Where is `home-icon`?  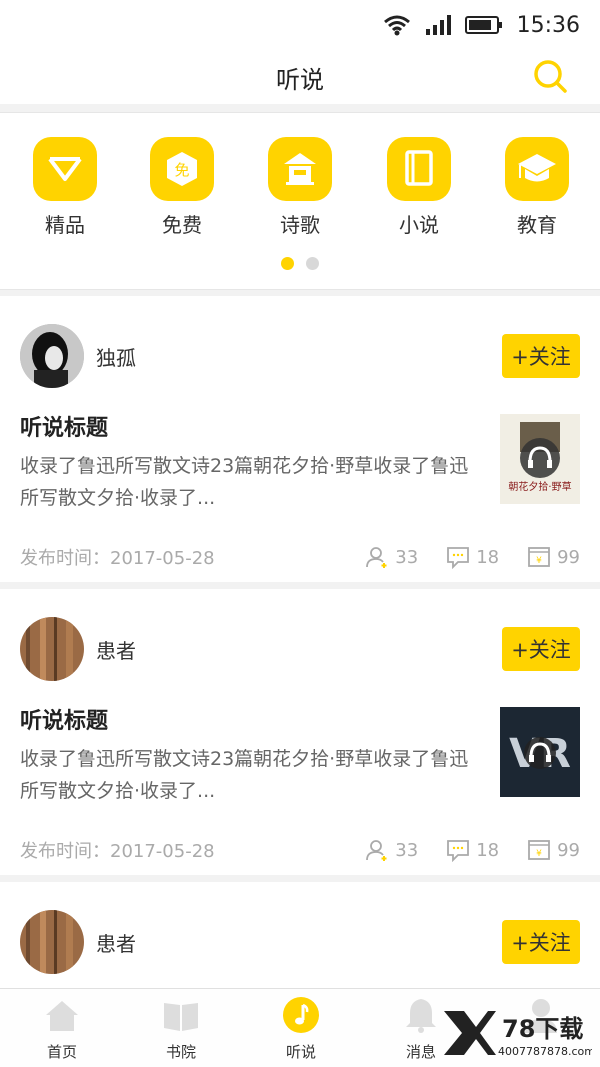 home-icon is located at coordinates (62, 1016).